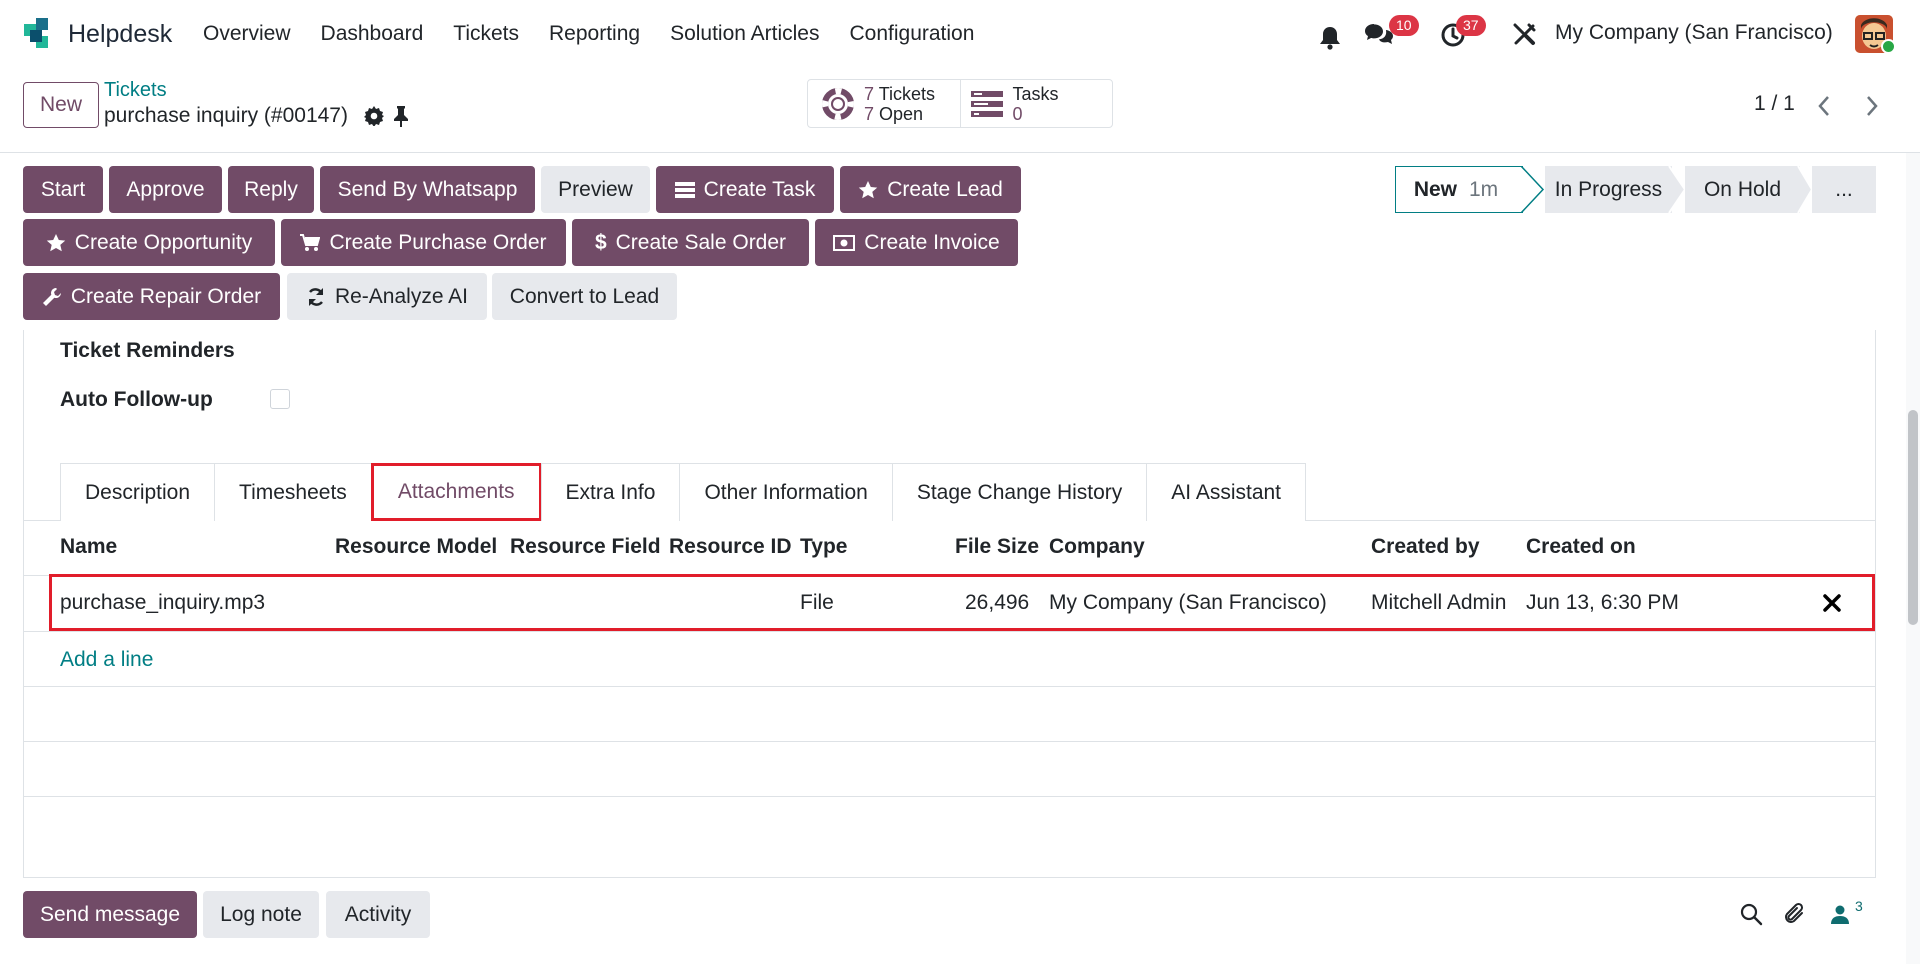  What do you see at coordinates (378, 914) in the screenshot?
I see `activity-button: Activity` at bounding box center [378, 914].